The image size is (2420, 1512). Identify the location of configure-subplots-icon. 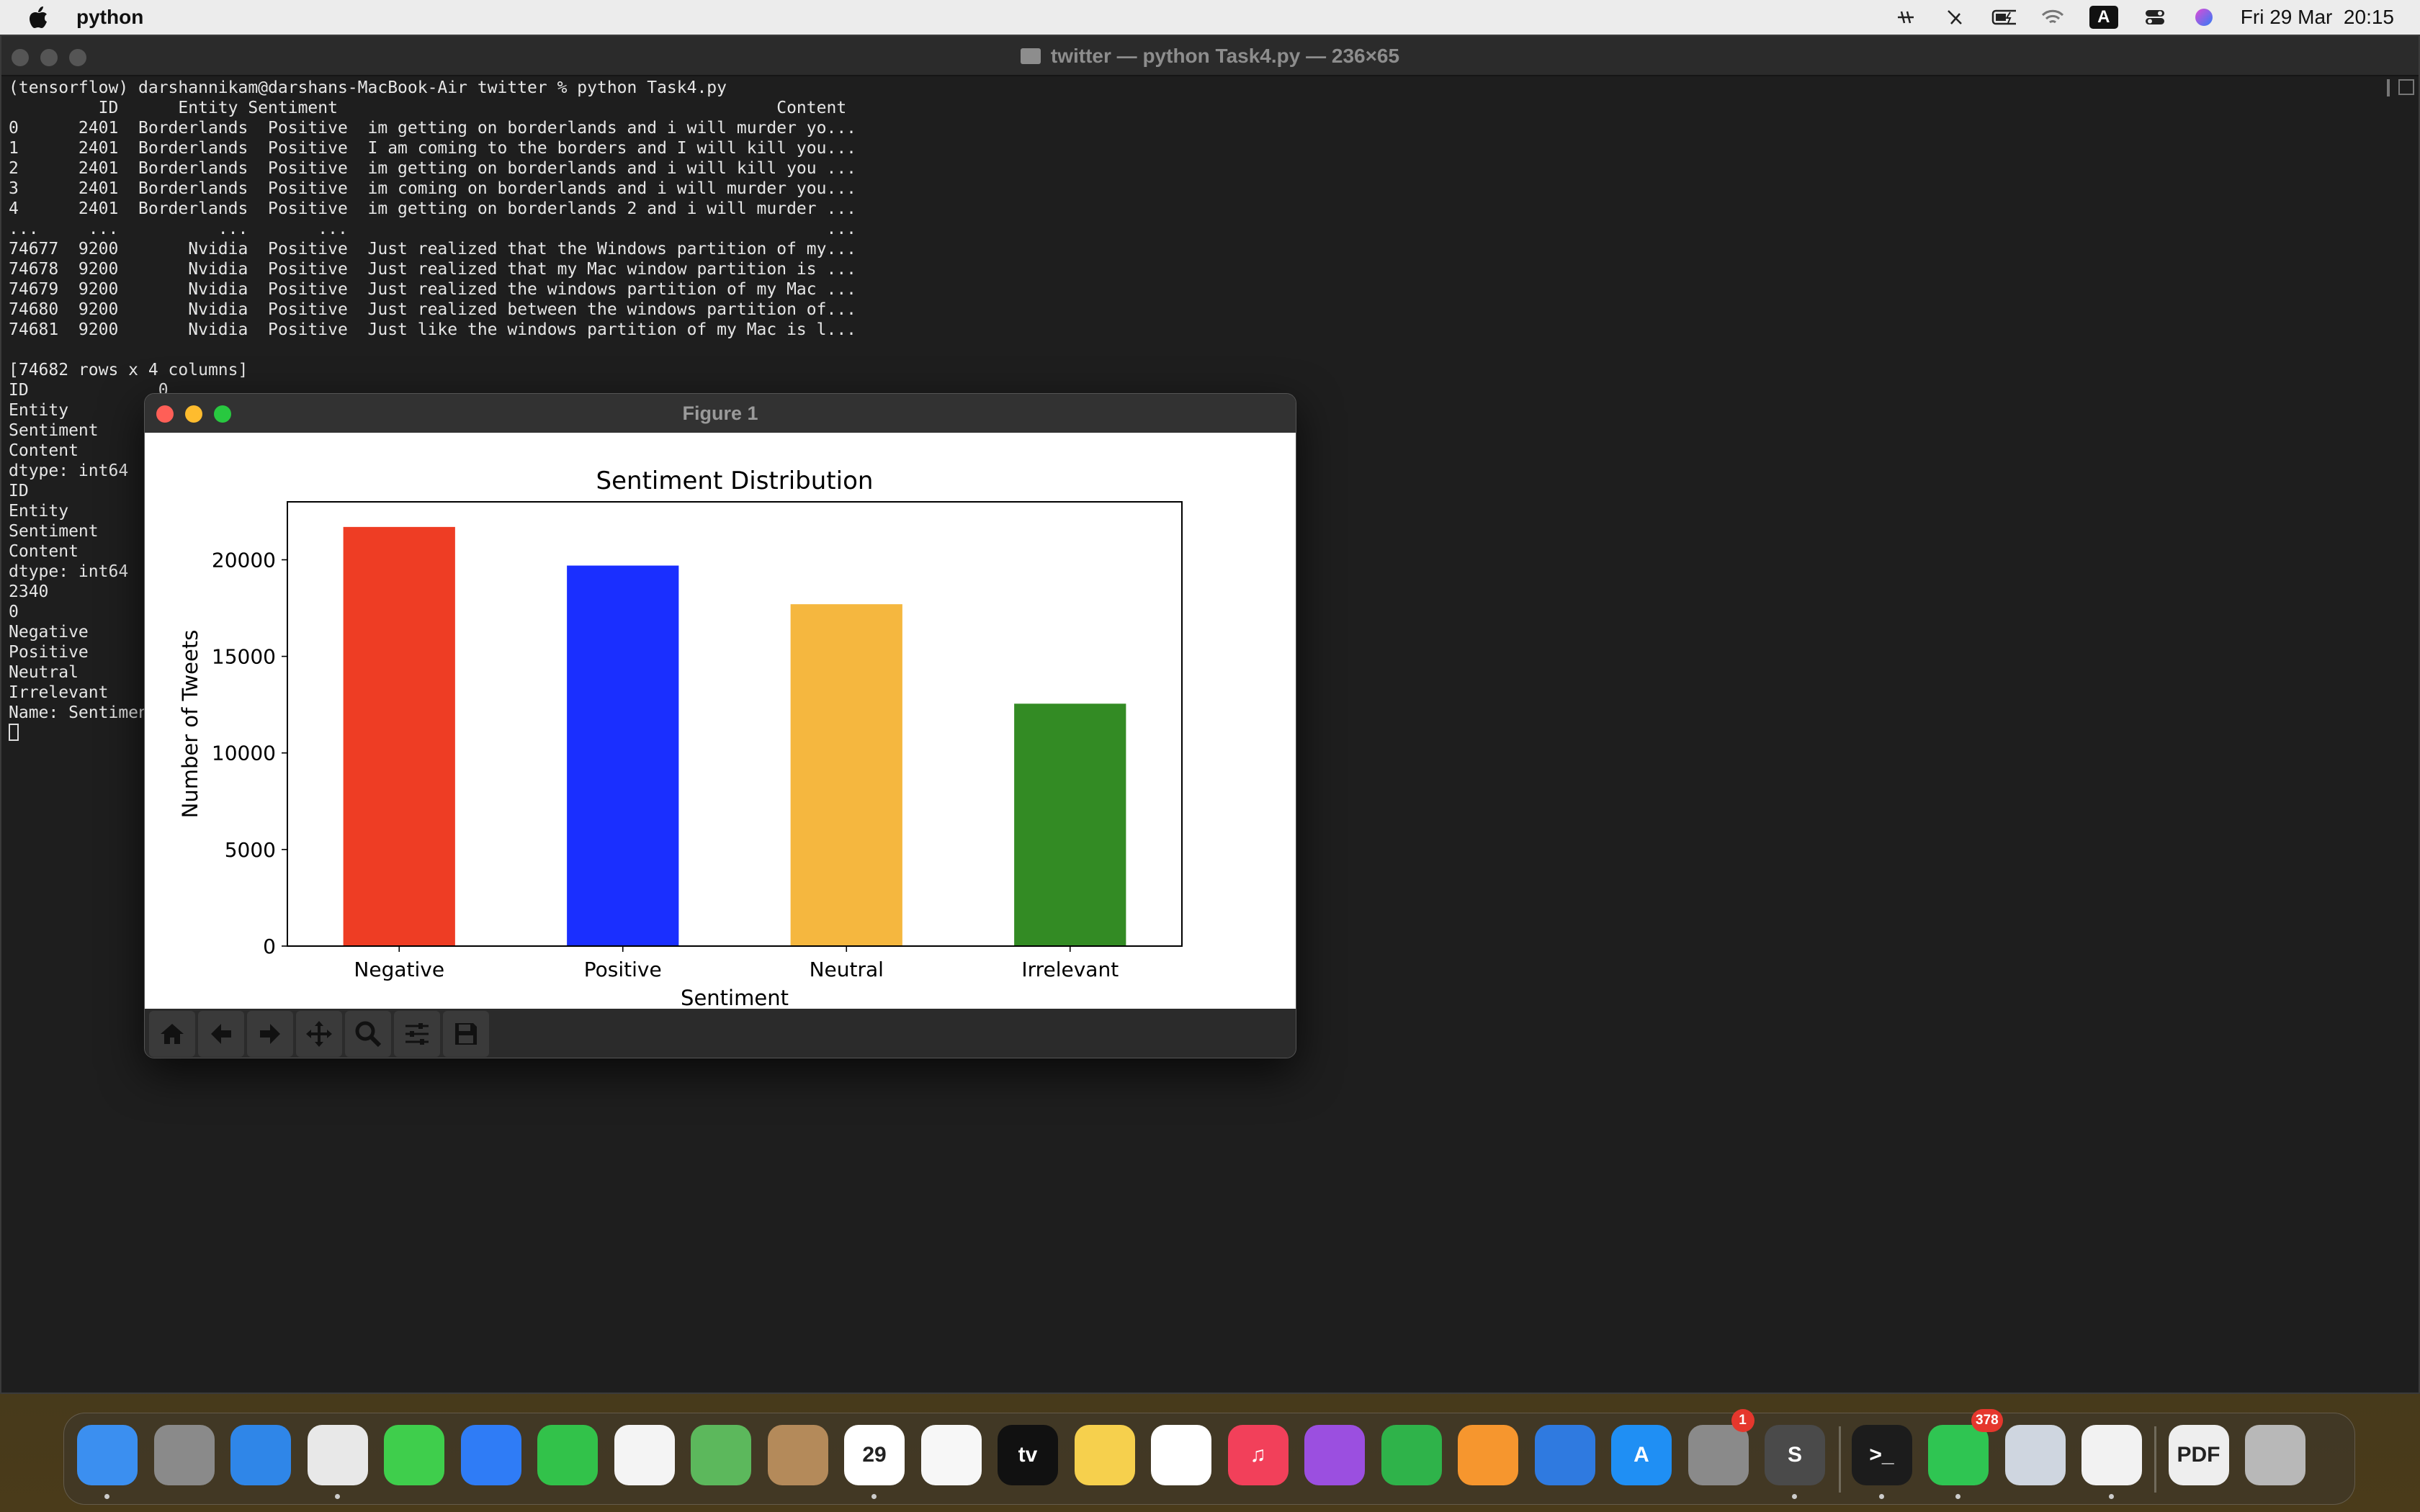
(417, 1034).